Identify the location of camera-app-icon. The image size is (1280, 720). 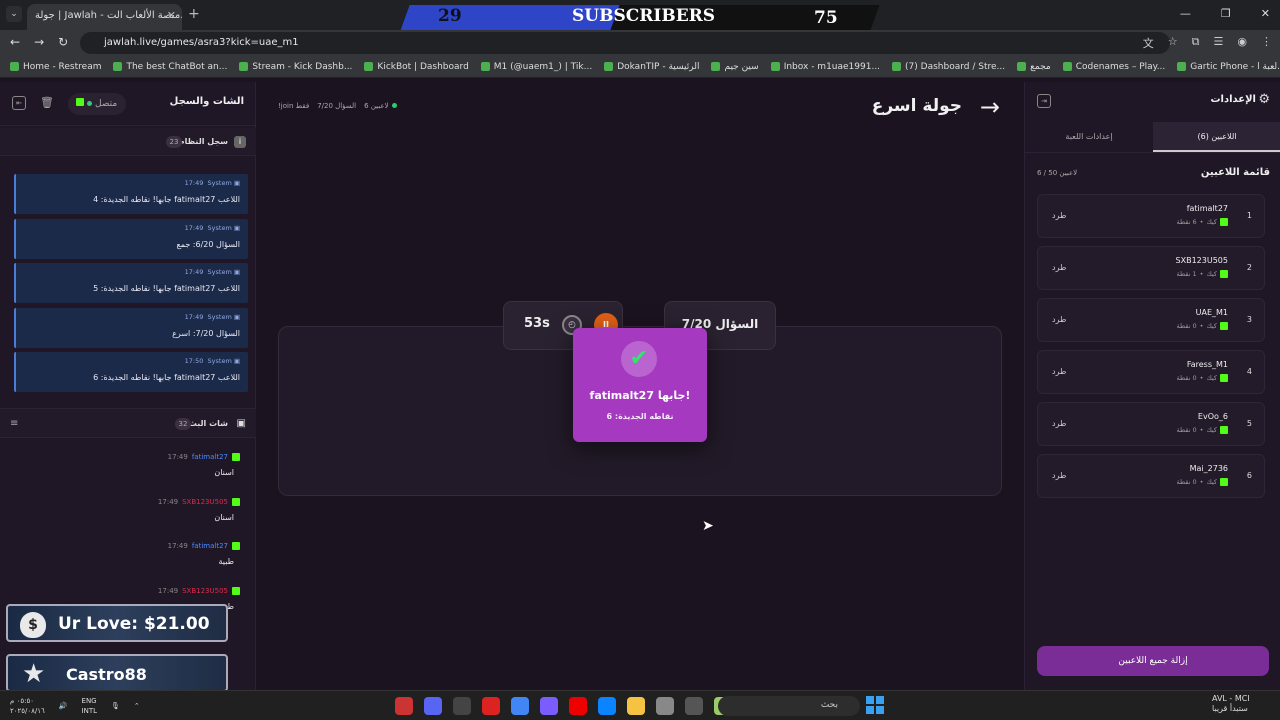
(462, 706).